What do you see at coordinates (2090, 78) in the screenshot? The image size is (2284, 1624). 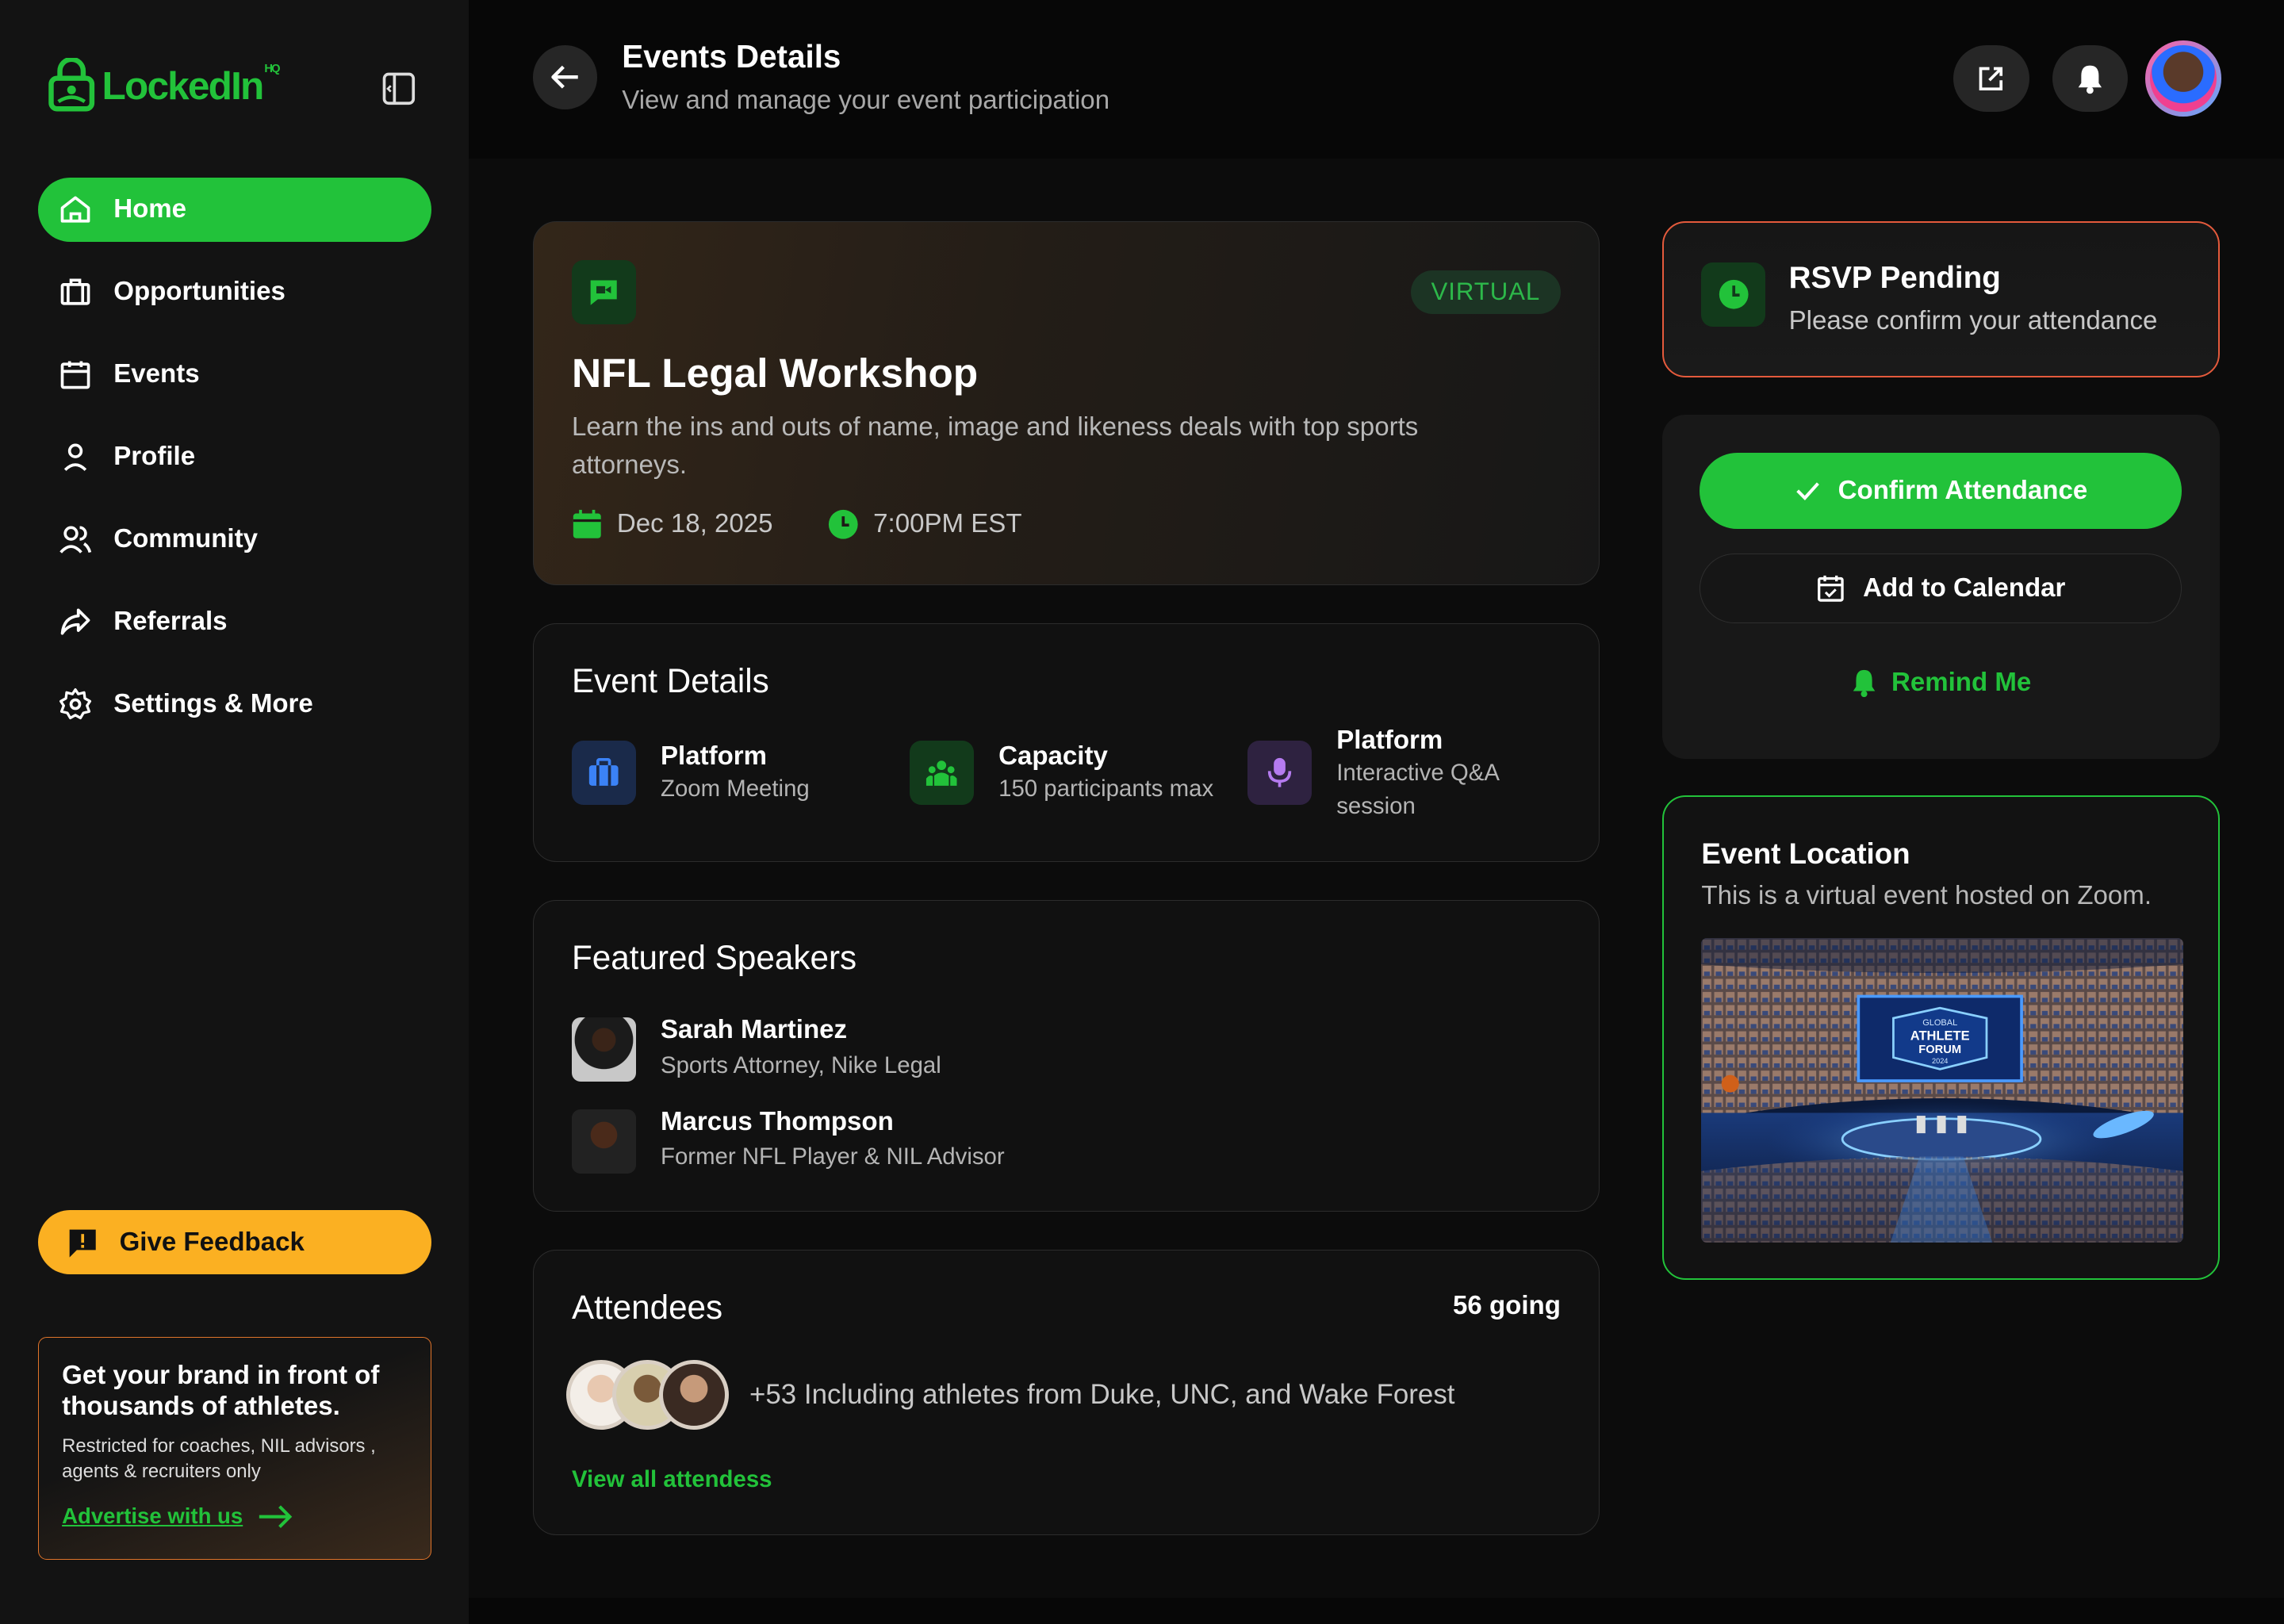 I see `notifications-button` at bounding box center [2090, 78].